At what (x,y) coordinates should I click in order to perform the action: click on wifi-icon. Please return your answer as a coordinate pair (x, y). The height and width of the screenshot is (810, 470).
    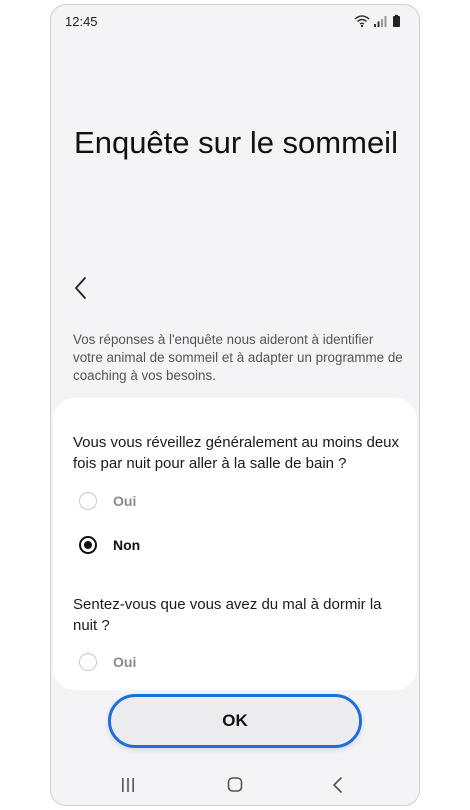
    Looking at the image, I should click on (362, 21).